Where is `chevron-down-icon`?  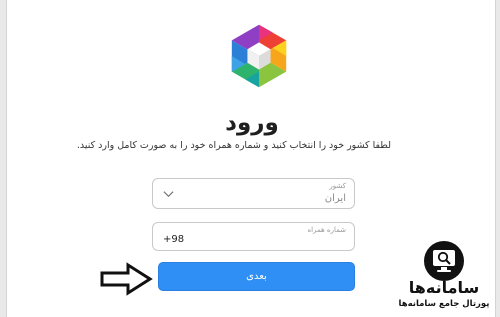
chevron-down-icon is located at coordinates (168, 193).